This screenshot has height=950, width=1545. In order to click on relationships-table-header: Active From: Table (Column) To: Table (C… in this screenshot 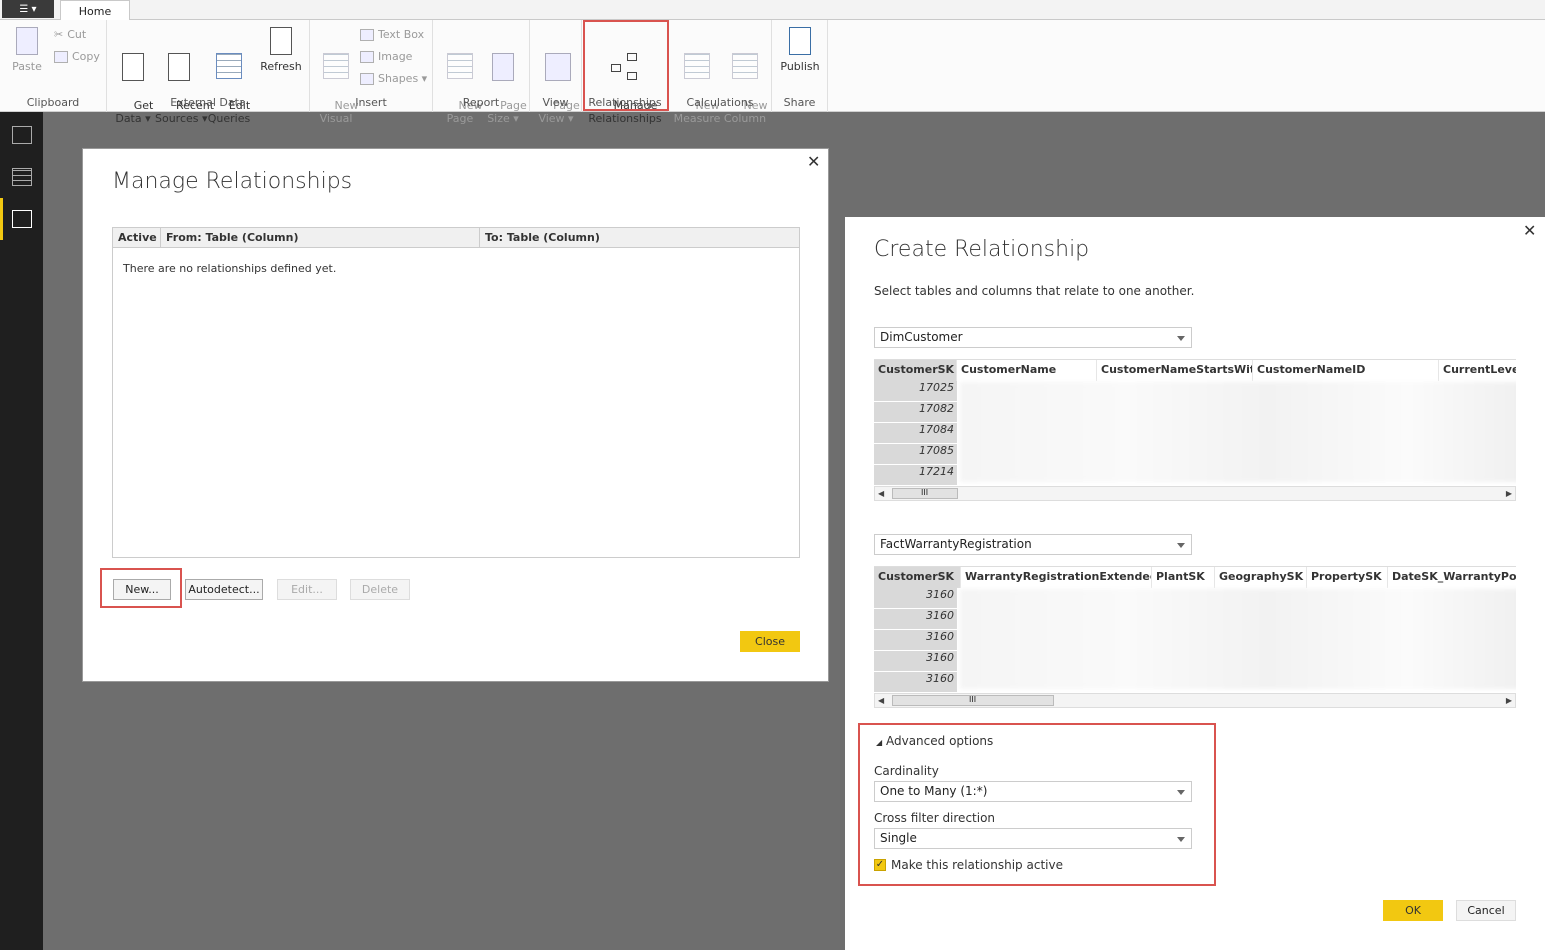, I will do `click(456, 238)`.